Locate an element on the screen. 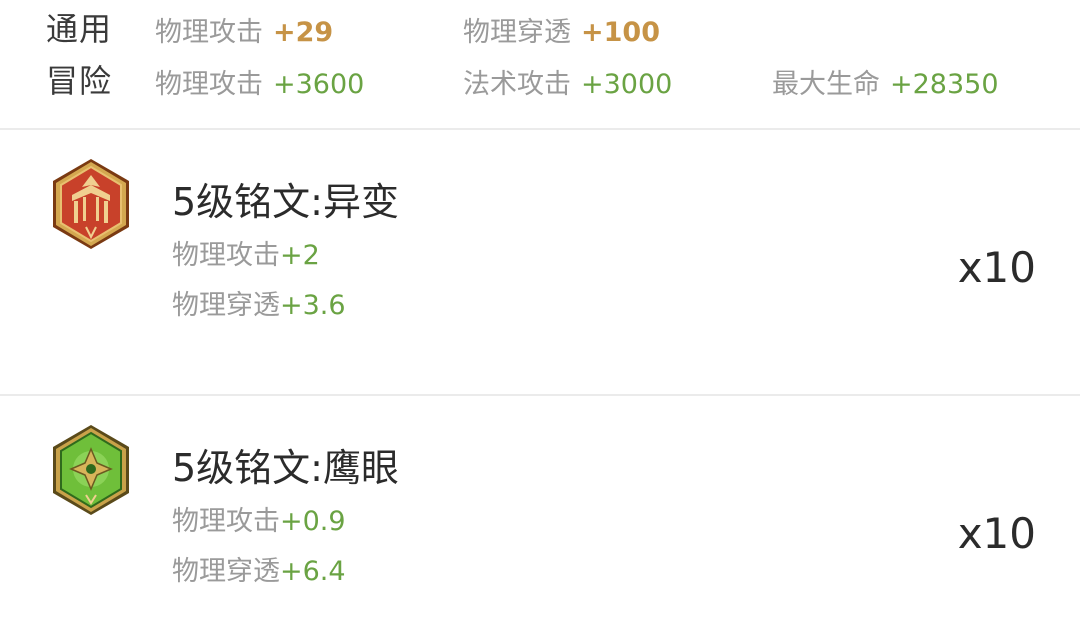 This screenshot has width=1080, height=639. adventure-stat-magic-attack: 法术攻击 +3000 is located at coordinates (567, 81).